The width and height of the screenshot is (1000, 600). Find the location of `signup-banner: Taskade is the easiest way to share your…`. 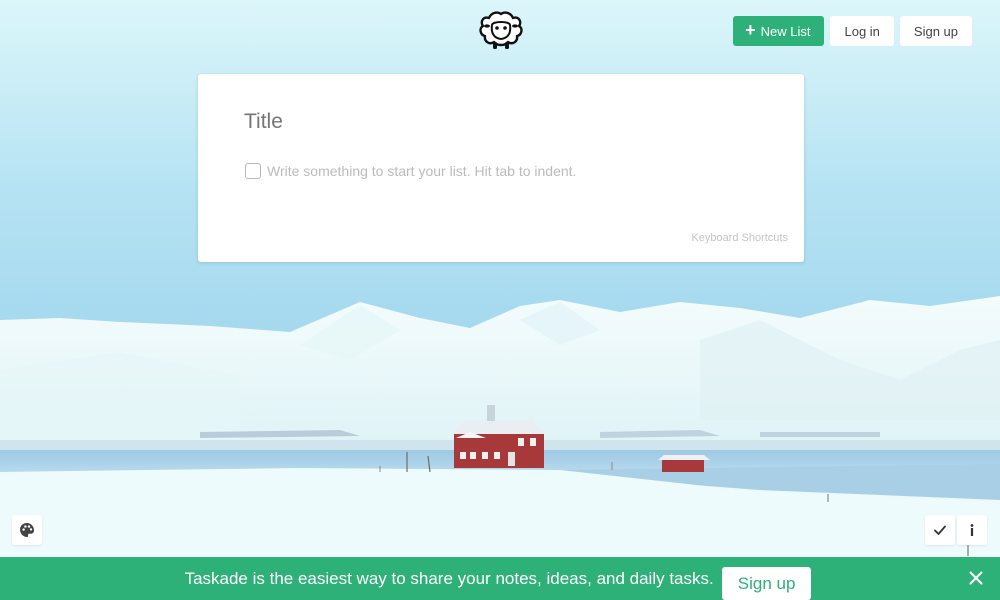

signup-banner: Taskade is the easiest way to share your… is located at coordinates (500, 578).